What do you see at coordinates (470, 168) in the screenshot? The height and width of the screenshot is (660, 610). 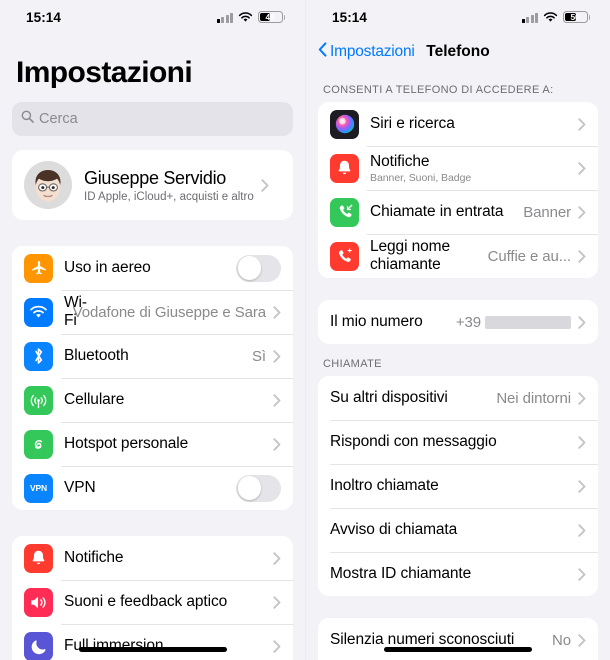 I see `row-text: Notifiche Banner, Suoni, Badge` at bounding box center [470, 168].